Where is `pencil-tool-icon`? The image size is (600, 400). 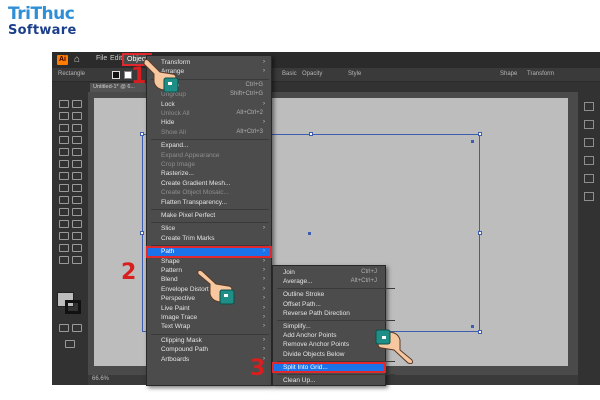
pencil-tool-icon is located at coordinates (64, 164).